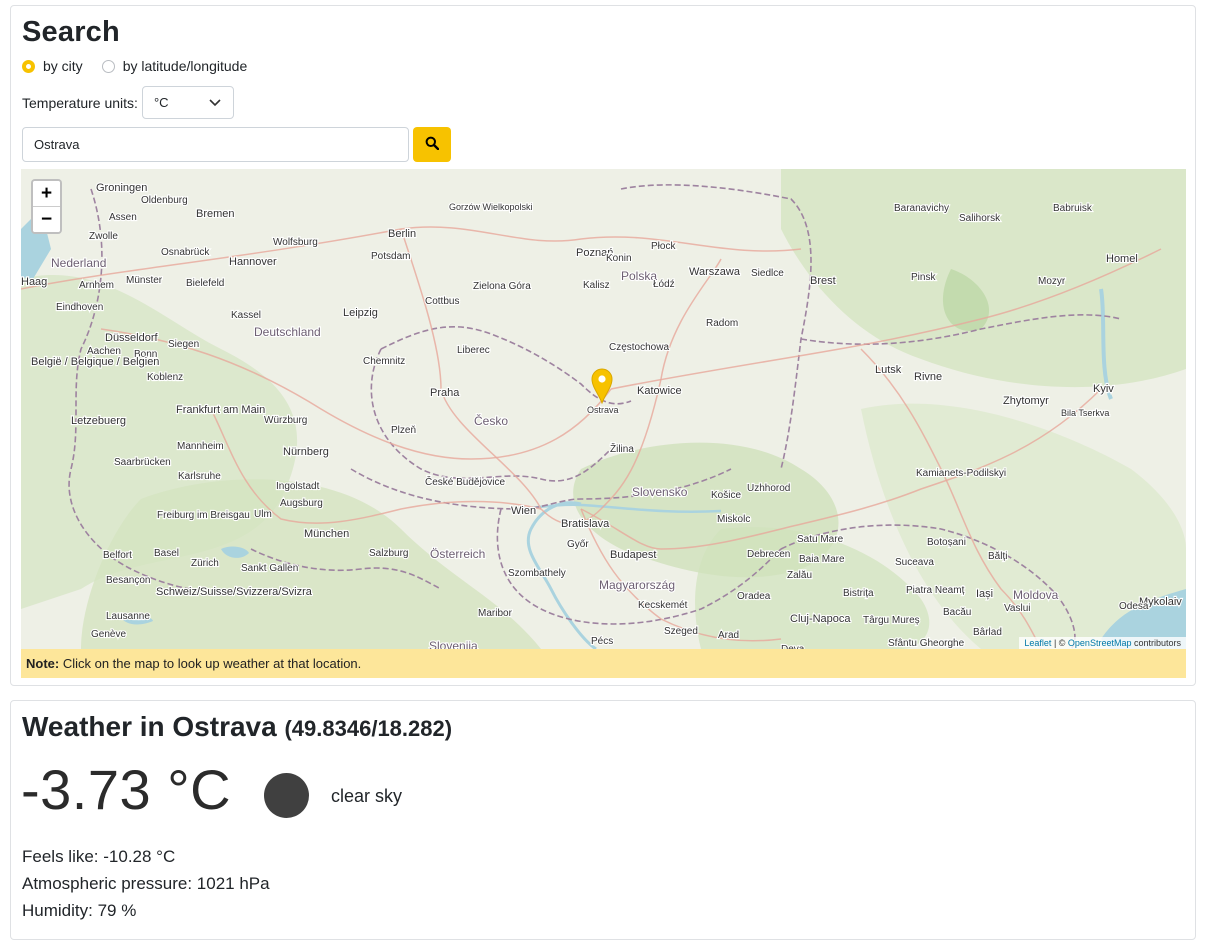 This screenshot has height=940, width=1207. I want to click on search-button, so click(432, 144).